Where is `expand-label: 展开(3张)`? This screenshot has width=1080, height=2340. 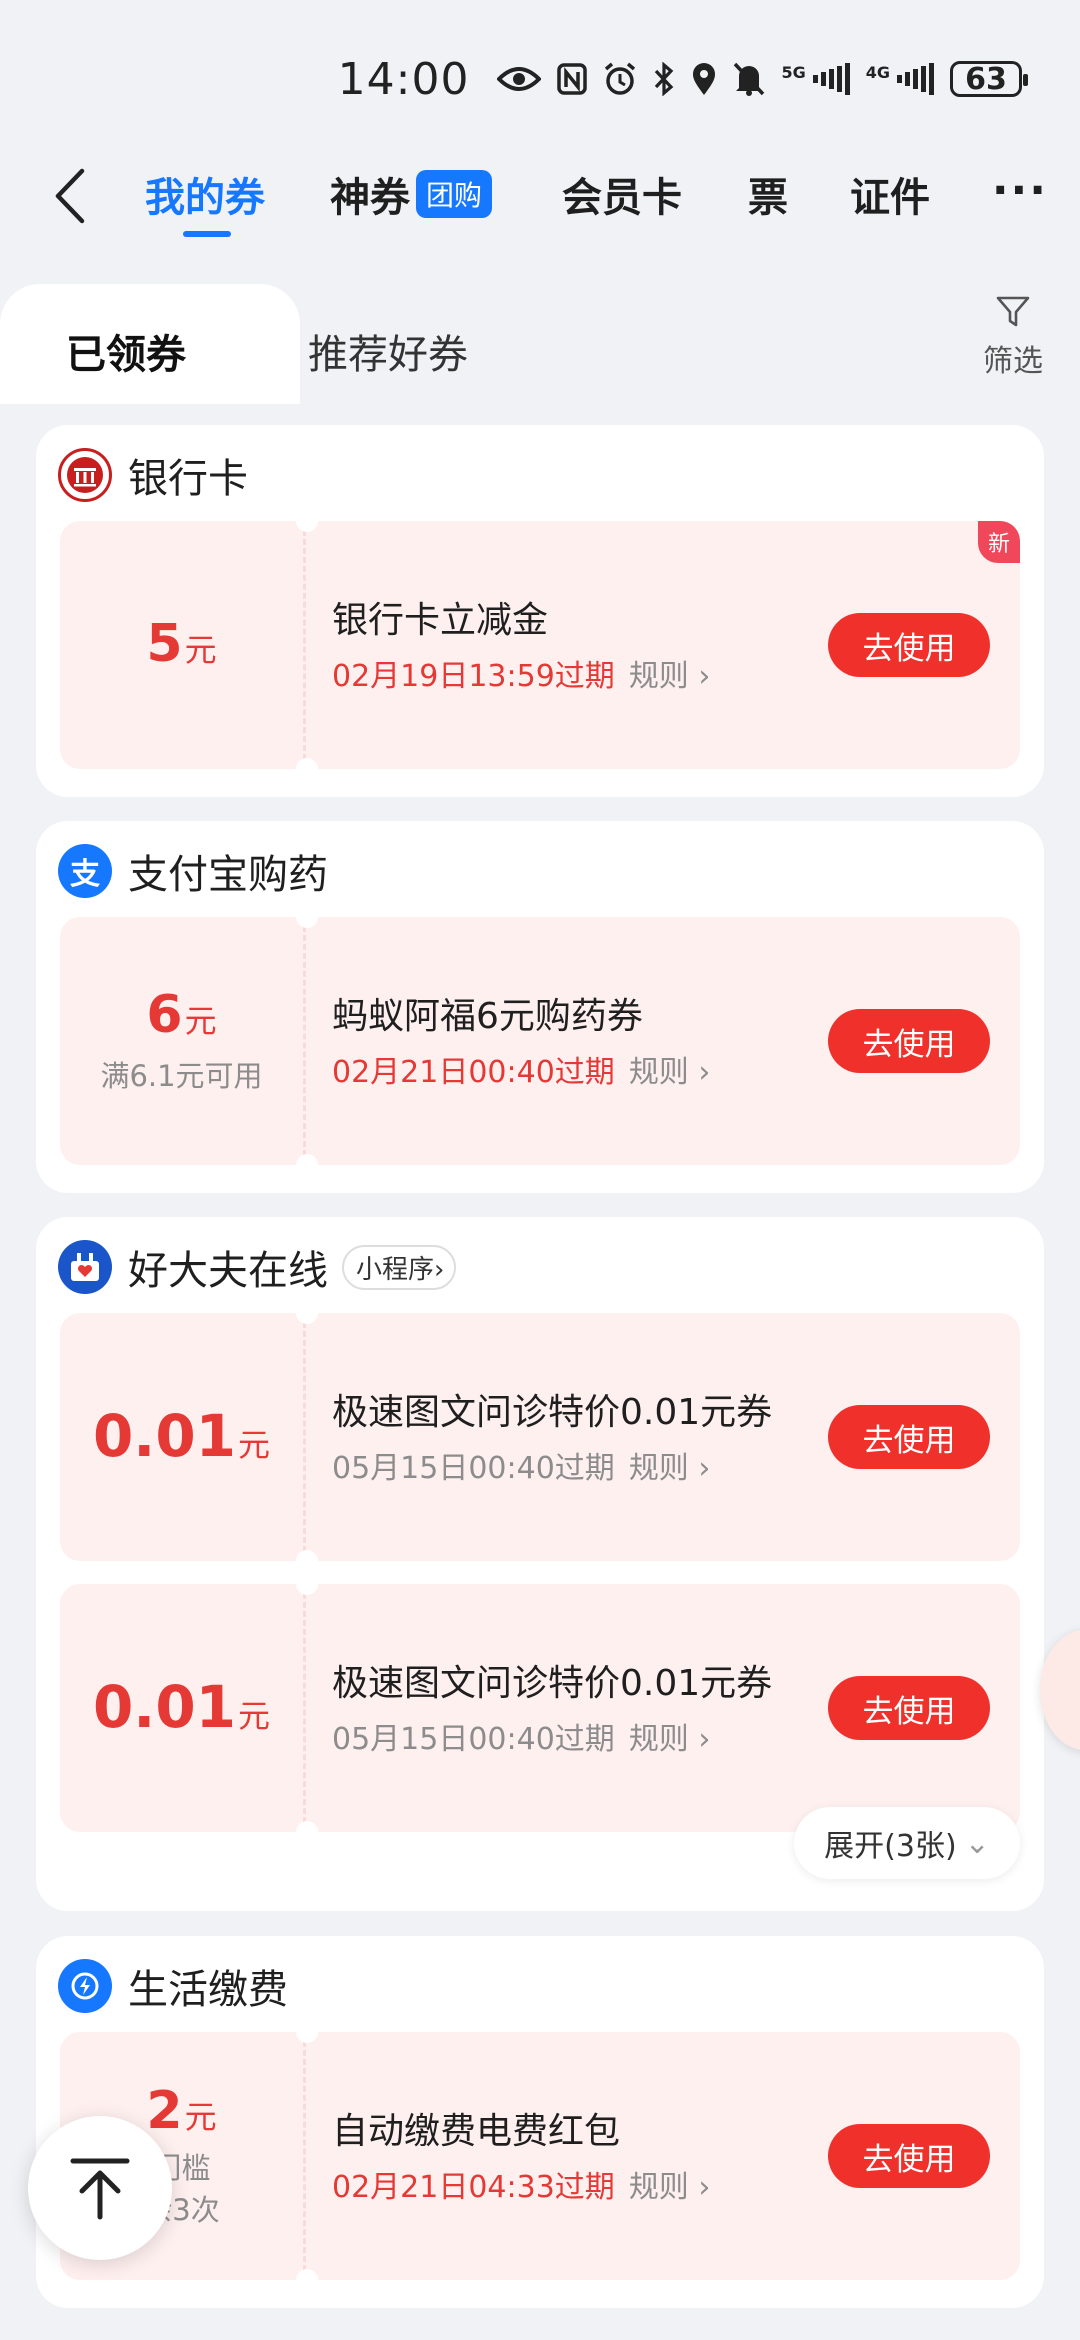 expand-label: 展开(3张) is located at coordinates (890, 1846).